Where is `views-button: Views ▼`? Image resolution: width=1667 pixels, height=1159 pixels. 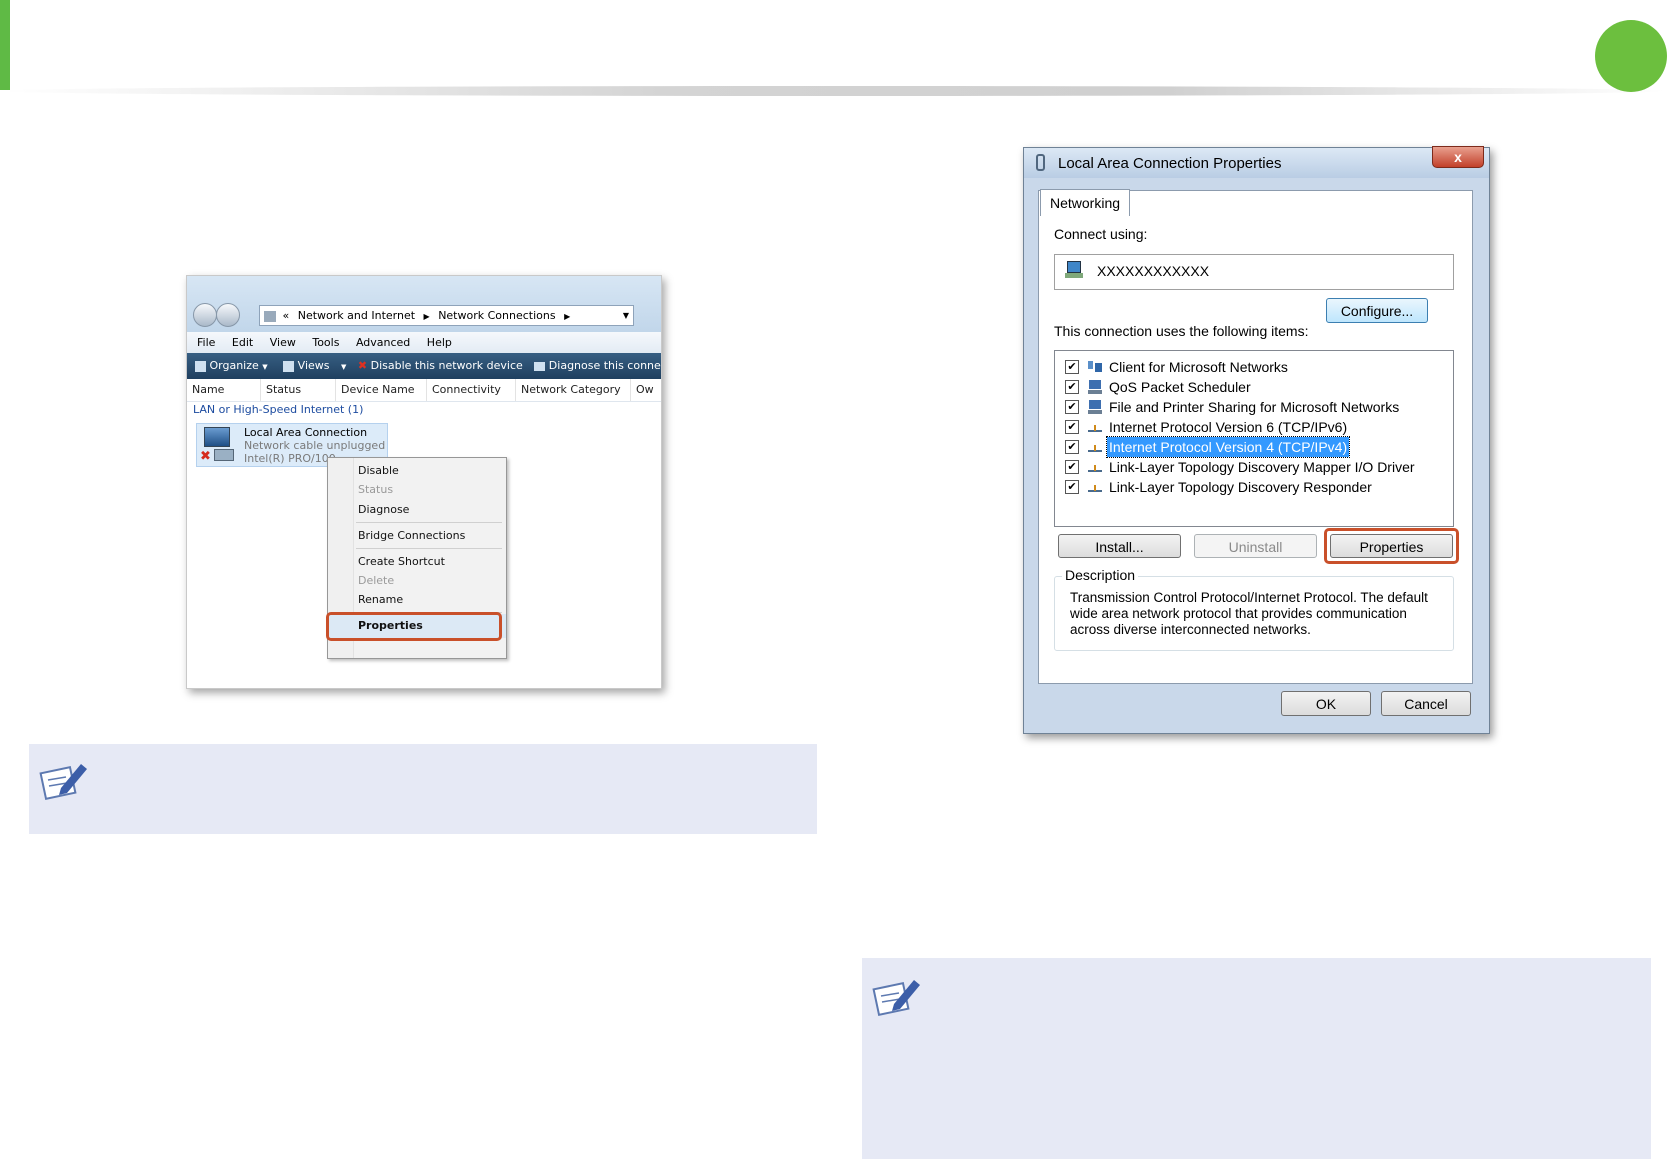
views-button: Views ▼ is located at coordinates (316, 365).